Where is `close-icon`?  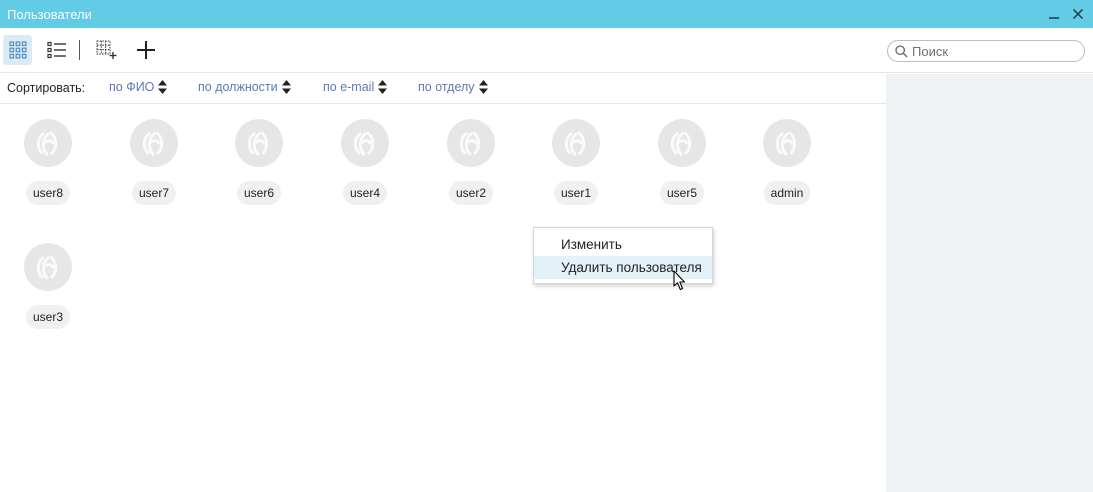
close-icon is located at coordinates (1078, 14).